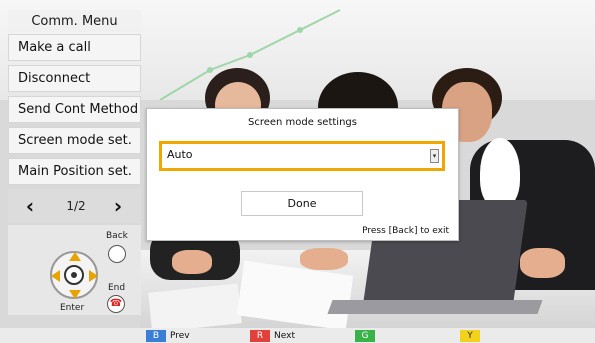 The image size is (595, 343). Describe the element at coordinates (30, 206) in the screenshot. I see `chevron-left-icon: ‹` at that location.